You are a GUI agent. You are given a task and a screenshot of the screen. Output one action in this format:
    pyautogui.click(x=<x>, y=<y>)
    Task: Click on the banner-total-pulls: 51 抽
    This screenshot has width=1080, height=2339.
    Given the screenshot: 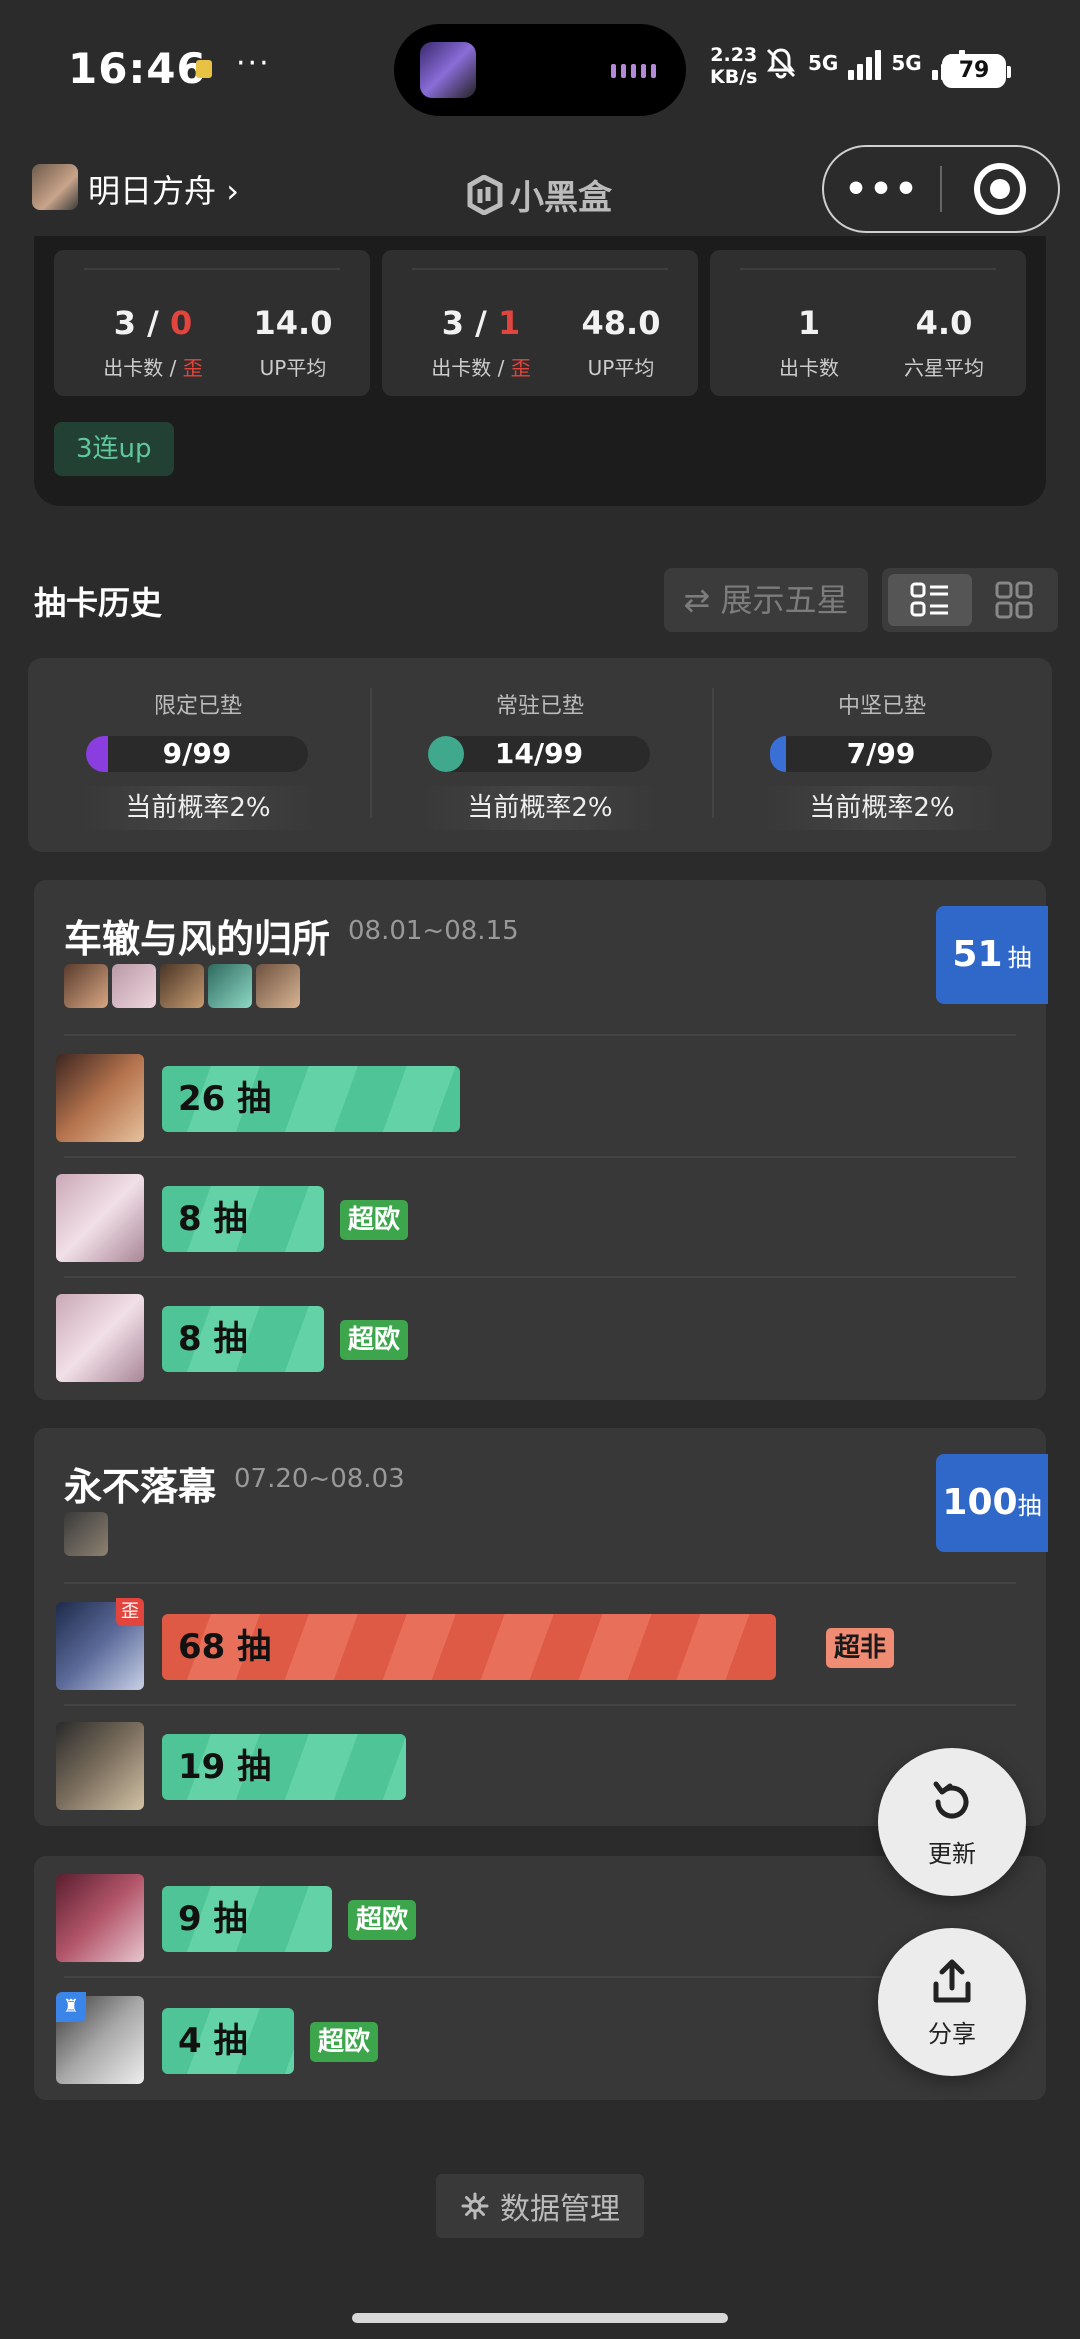 What is the action you would take?
    pyautogui.click(x=992, y=955)
    